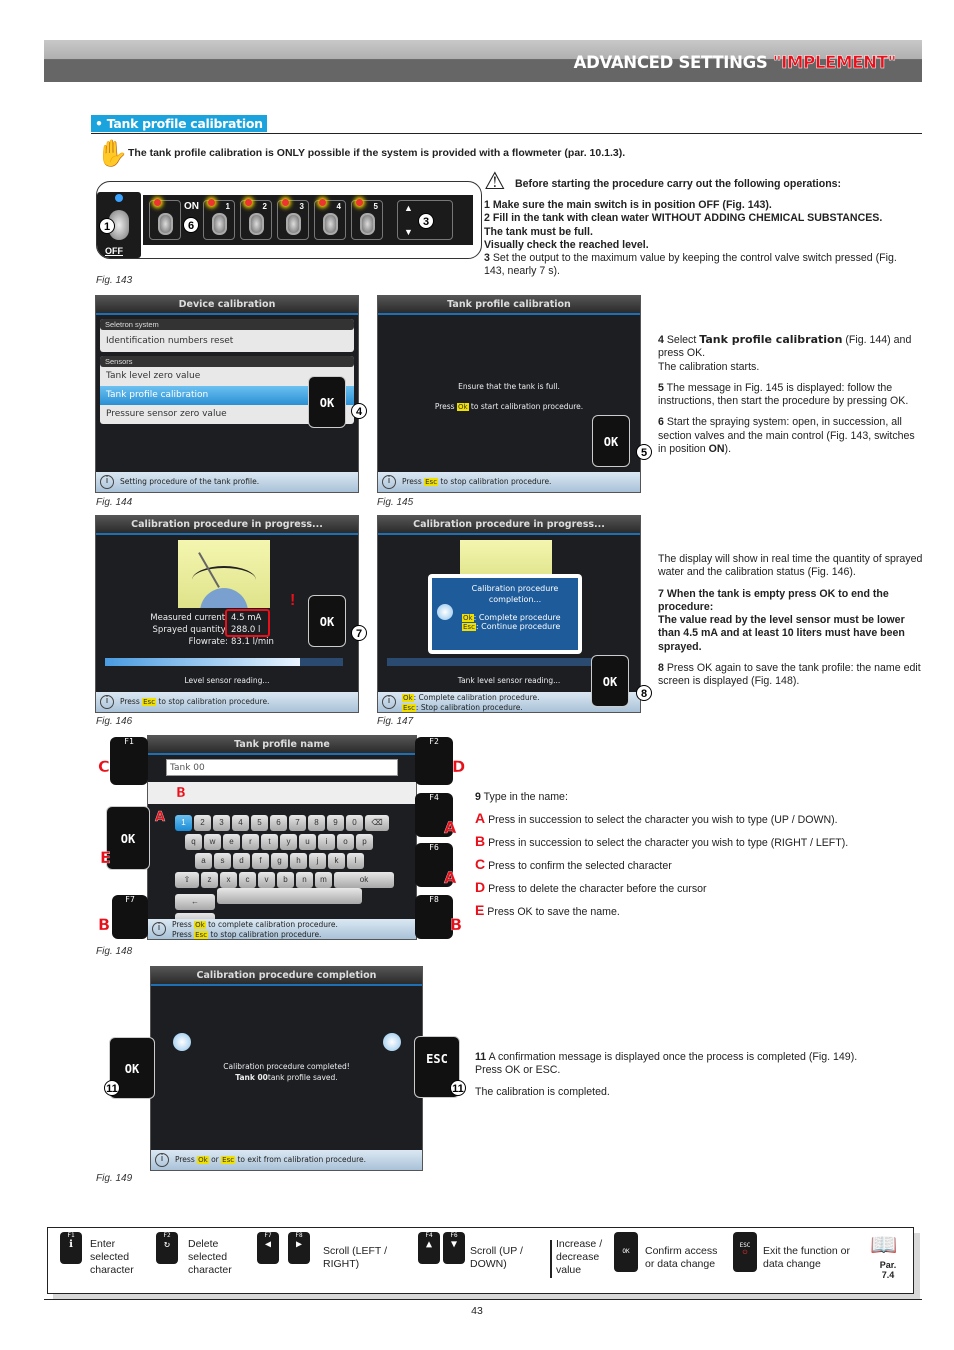 The height and width of the screenshot is (1350, 954). I want to click on key-g: g, so click(279, 861).